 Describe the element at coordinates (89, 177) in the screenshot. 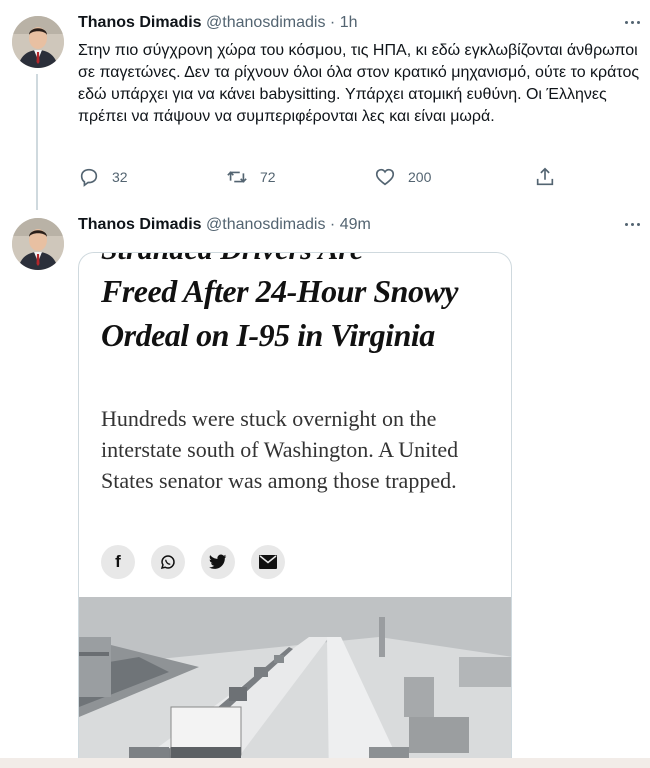

I see `reply-icon` at that location.